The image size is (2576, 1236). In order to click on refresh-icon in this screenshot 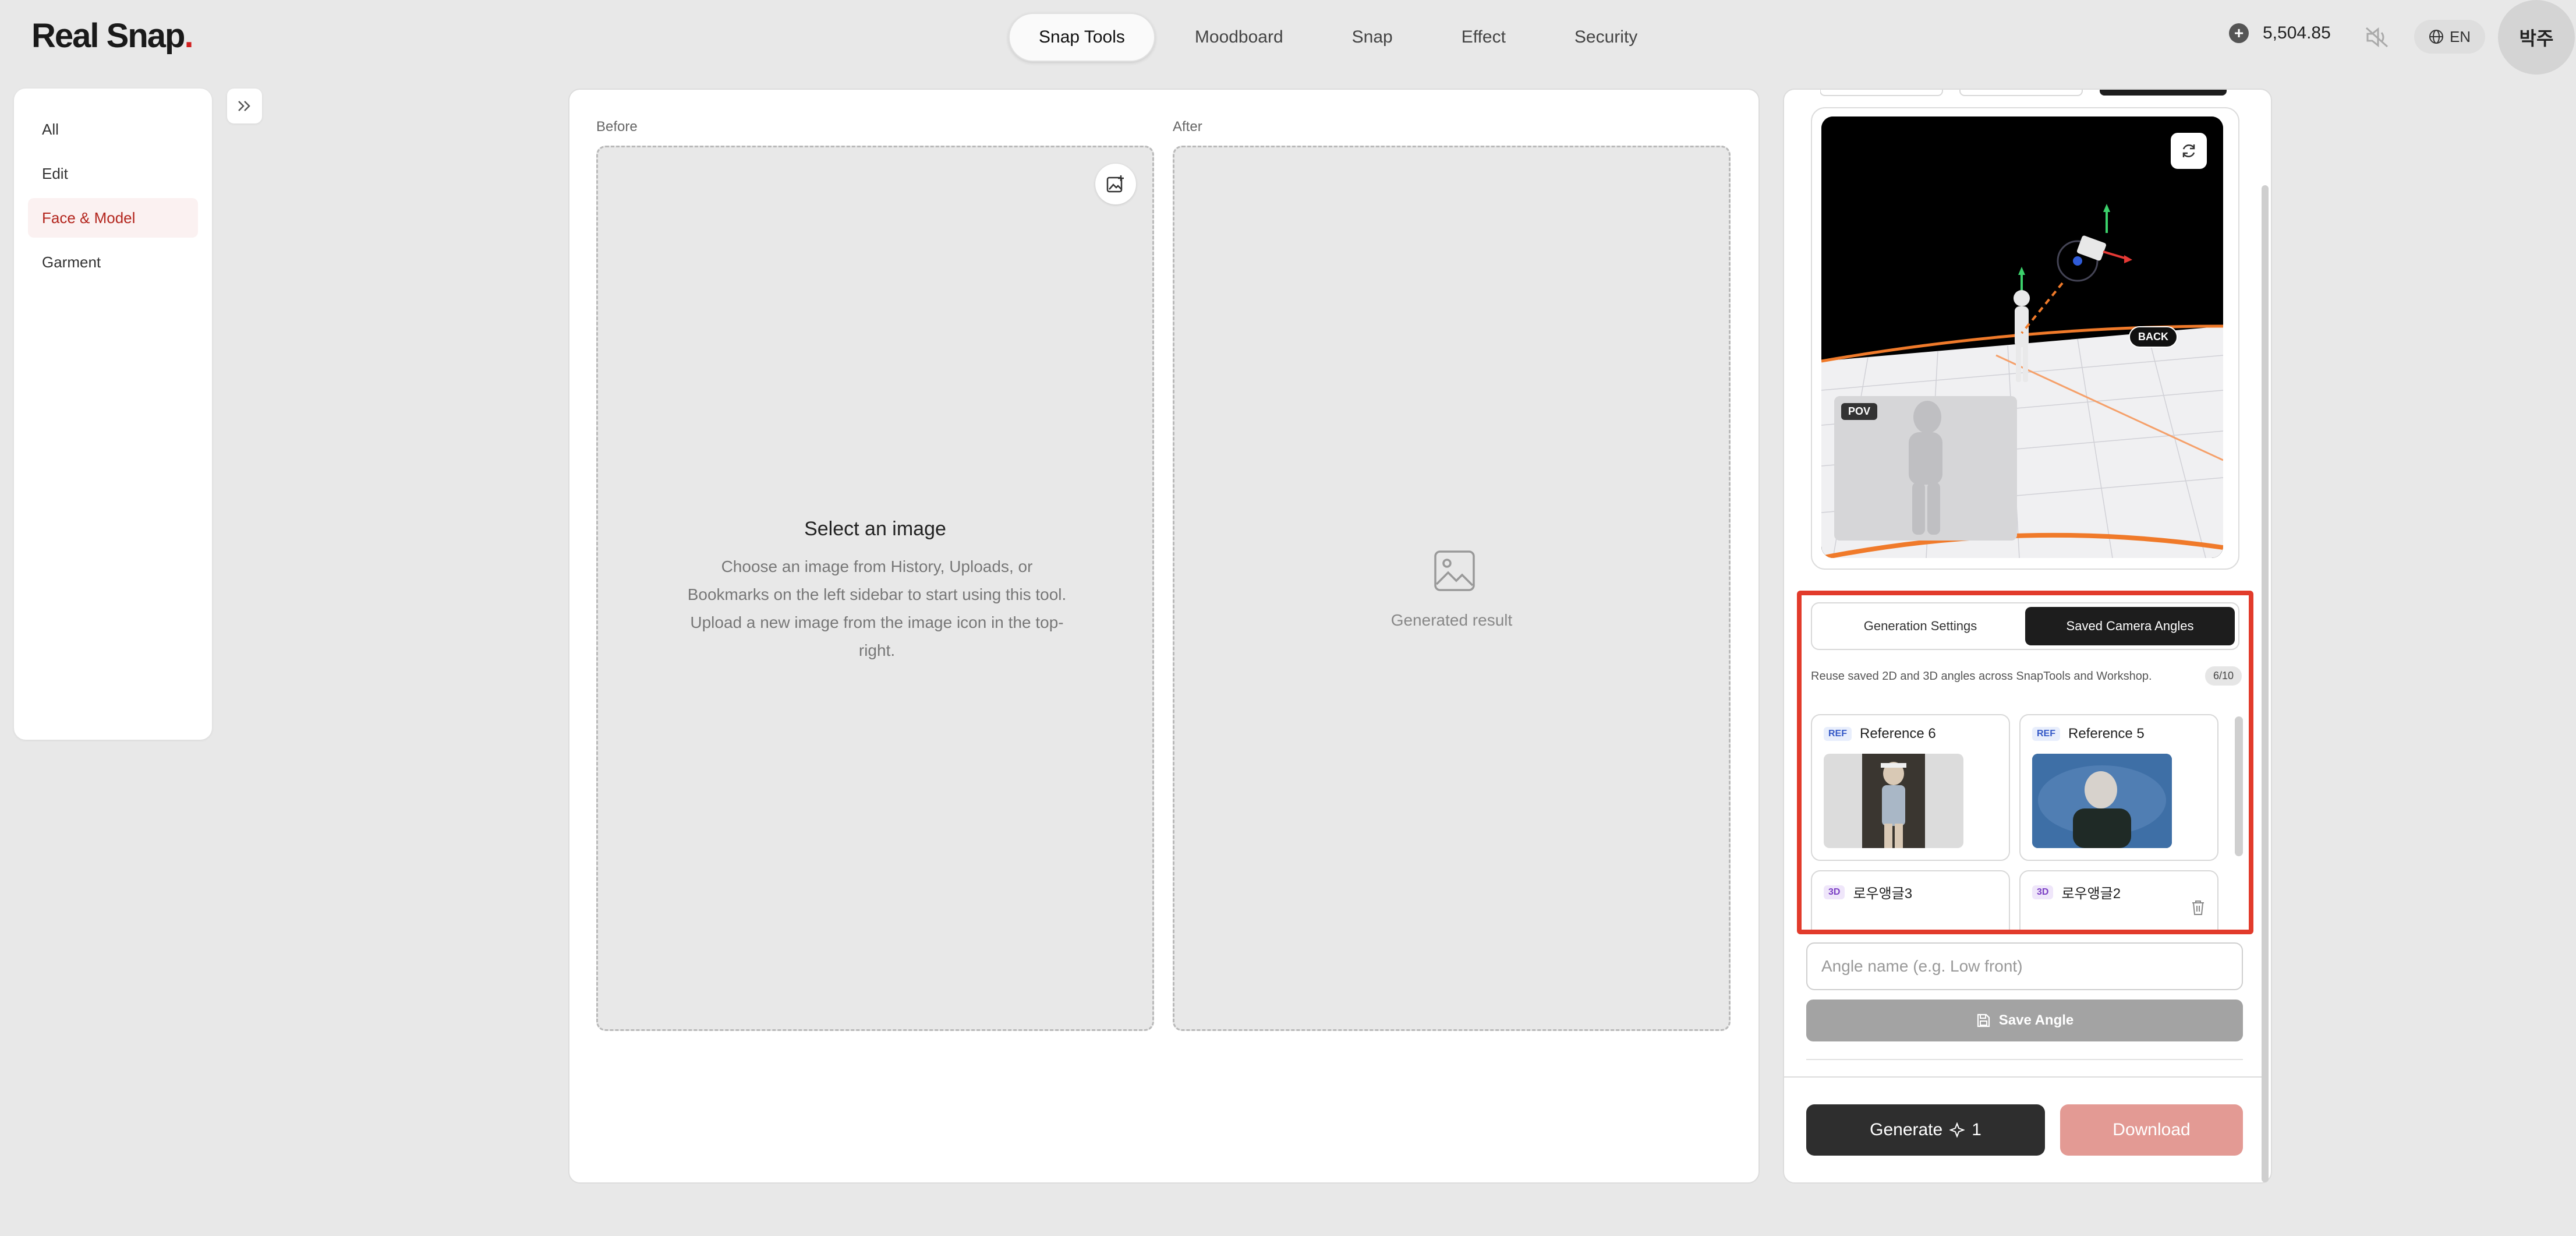, I will do `click(2188, 151)`.